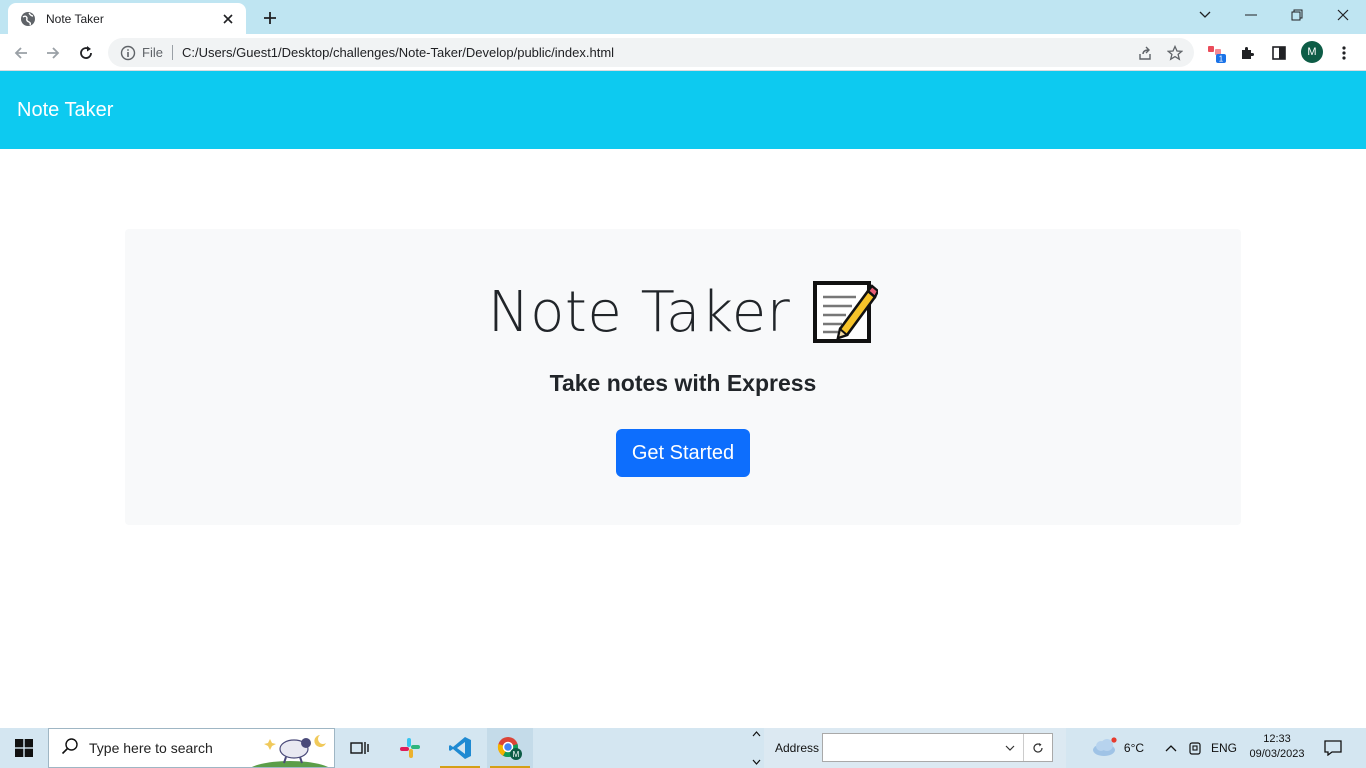 This screenshot has height=768, width=1366. What do you see at coordinates (756, 762) in the screenshot?
I see `scroll-down-icon` at bounding box center [756, 762].